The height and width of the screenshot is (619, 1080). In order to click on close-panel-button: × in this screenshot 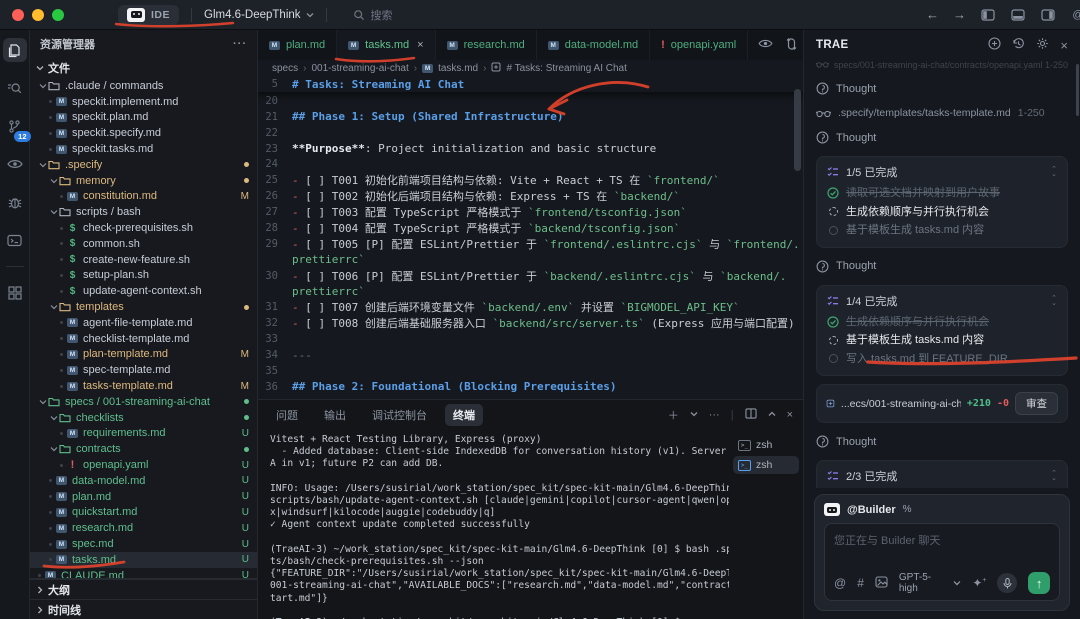, I will do `click(790, 415)`.